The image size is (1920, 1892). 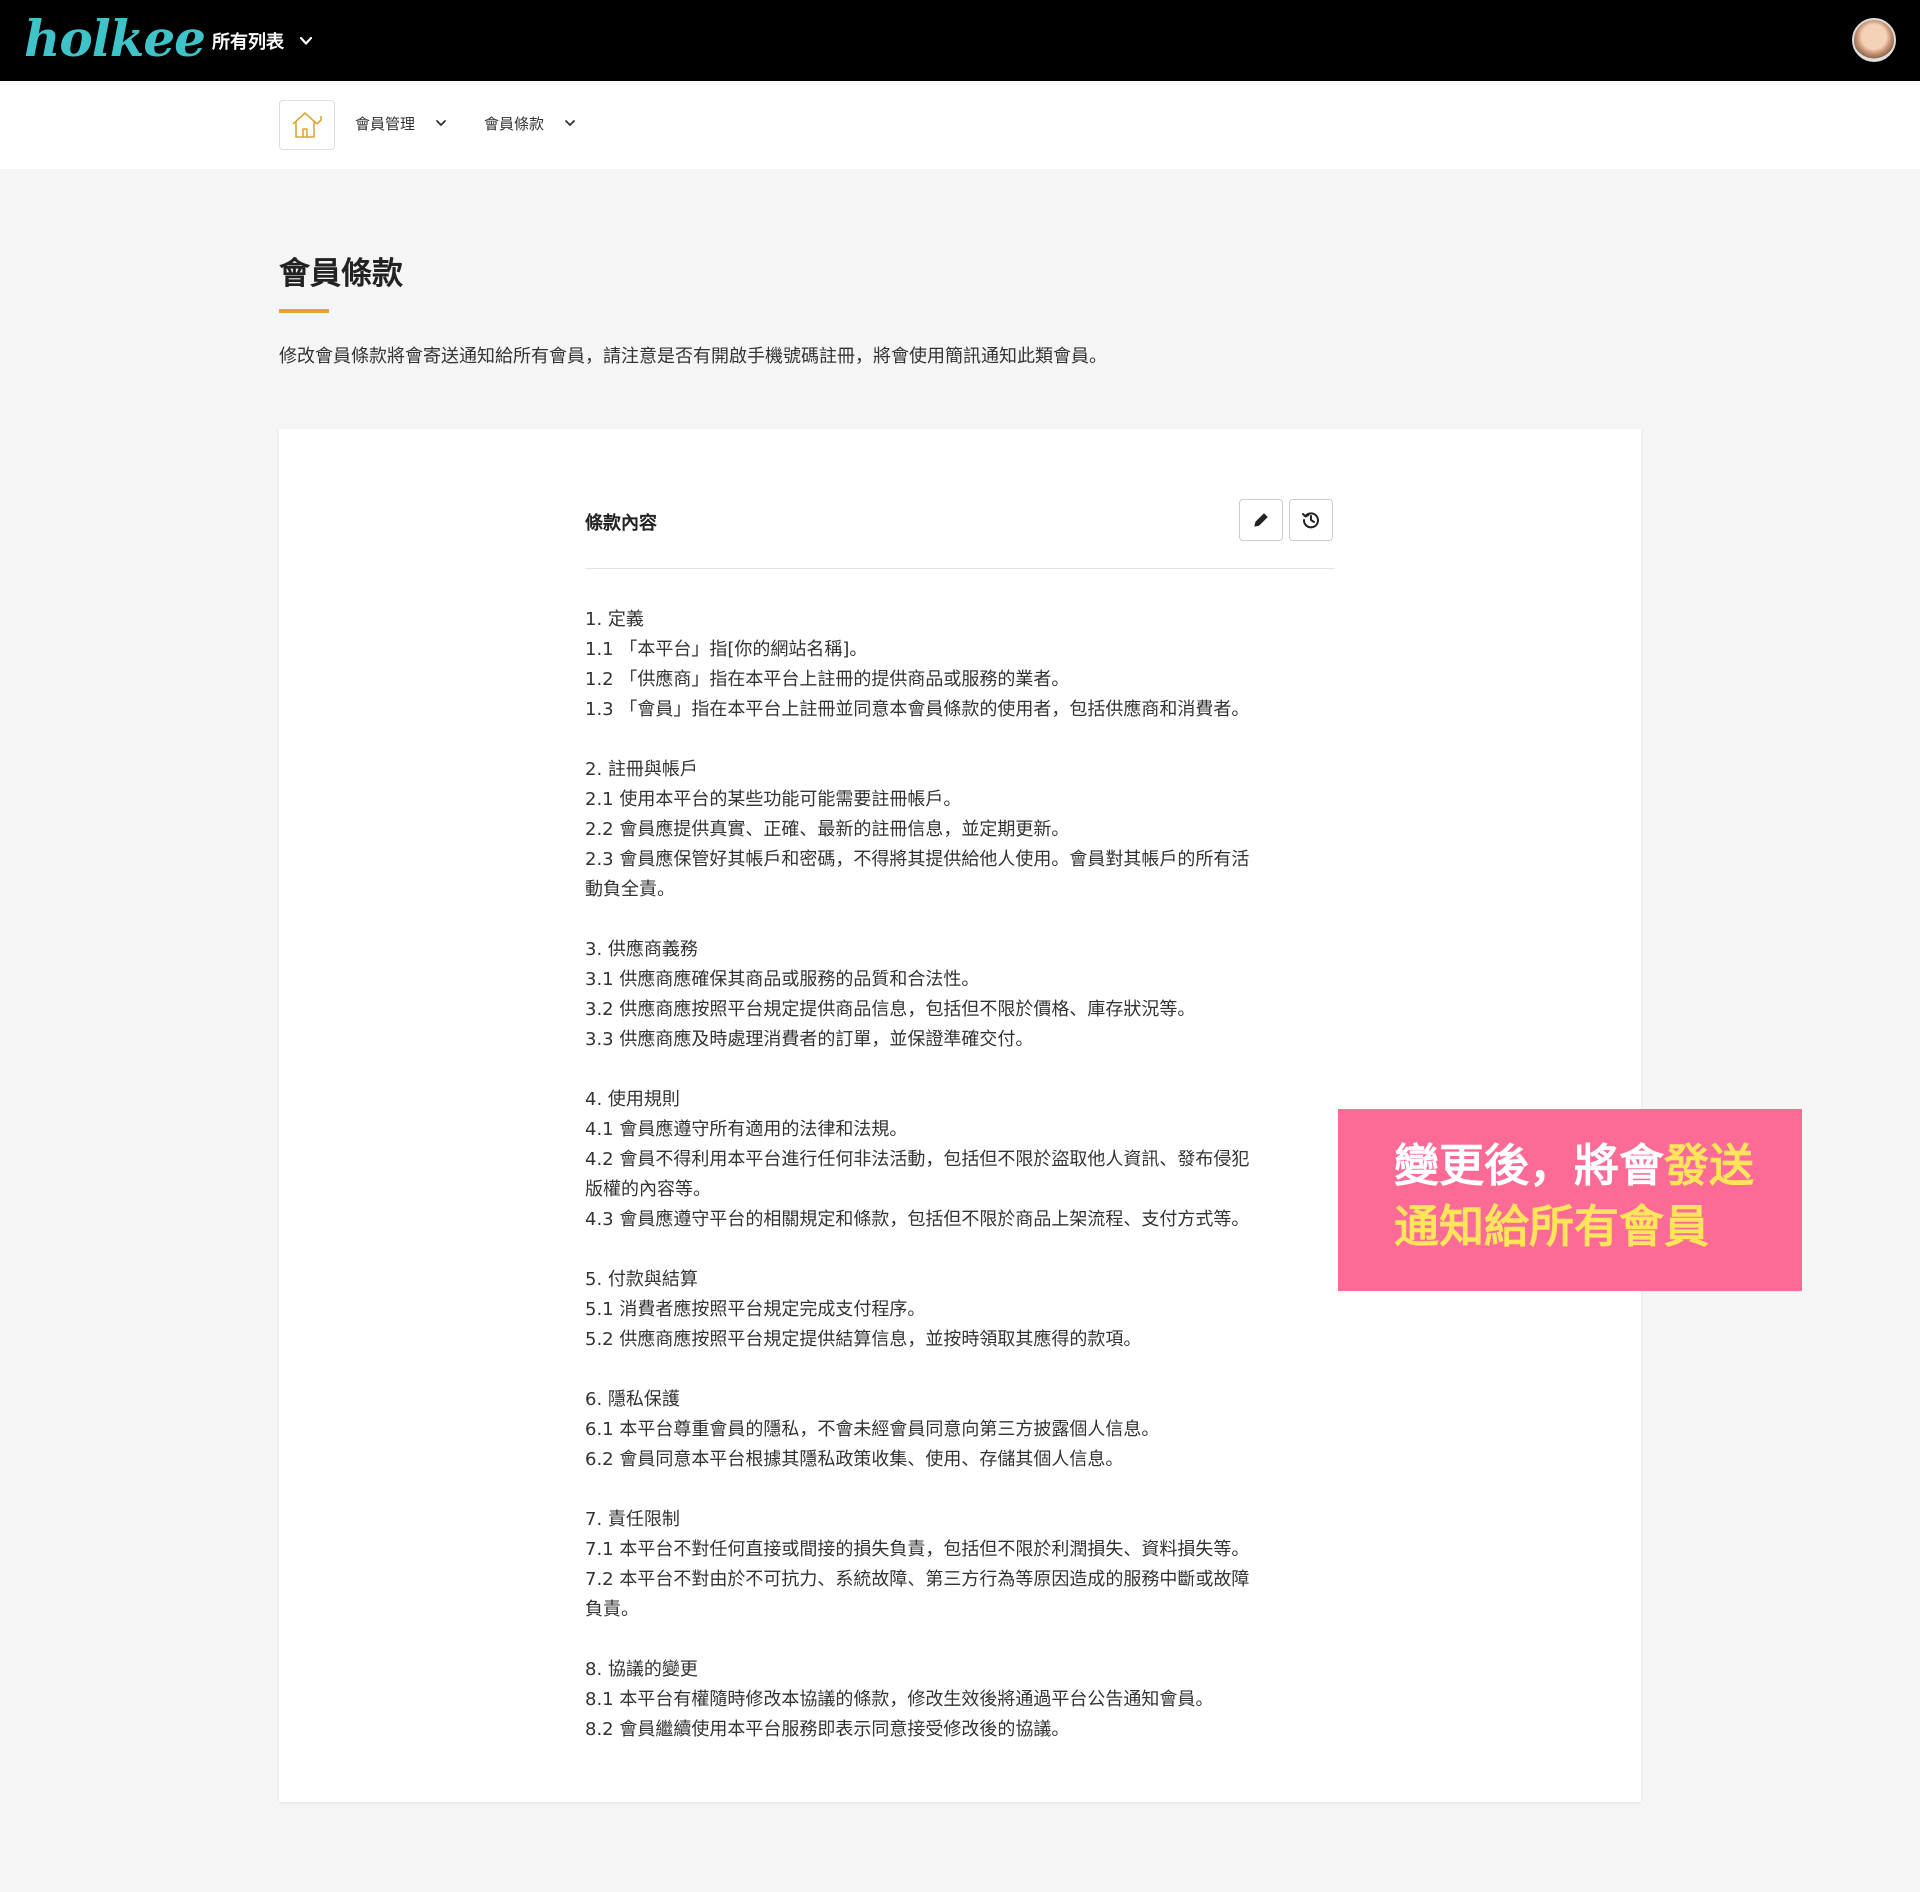 I want to click on breadcrumb-member-management: 會員管理, so click(x=401, y=123).